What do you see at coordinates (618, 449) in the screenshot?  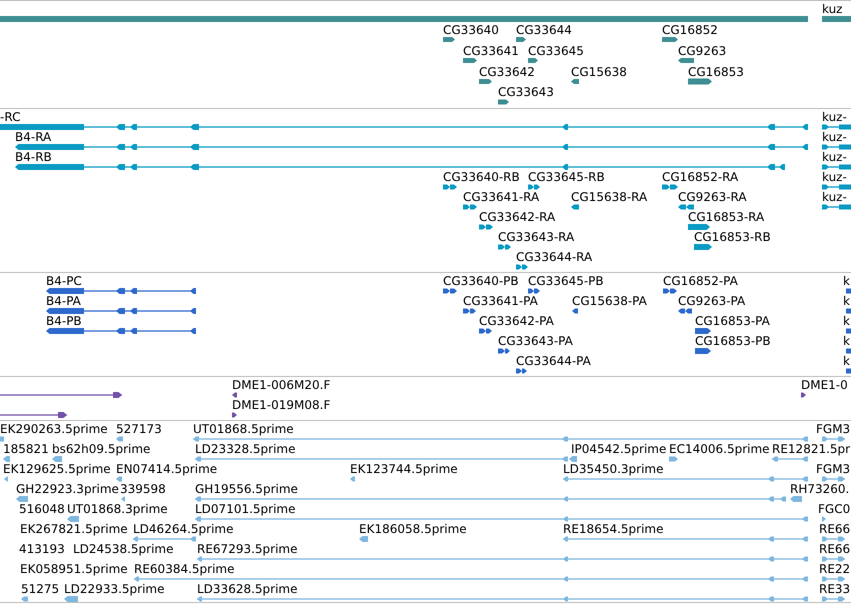 I see `est-label: IP04542.5prime` at bounding box center [618, 449].